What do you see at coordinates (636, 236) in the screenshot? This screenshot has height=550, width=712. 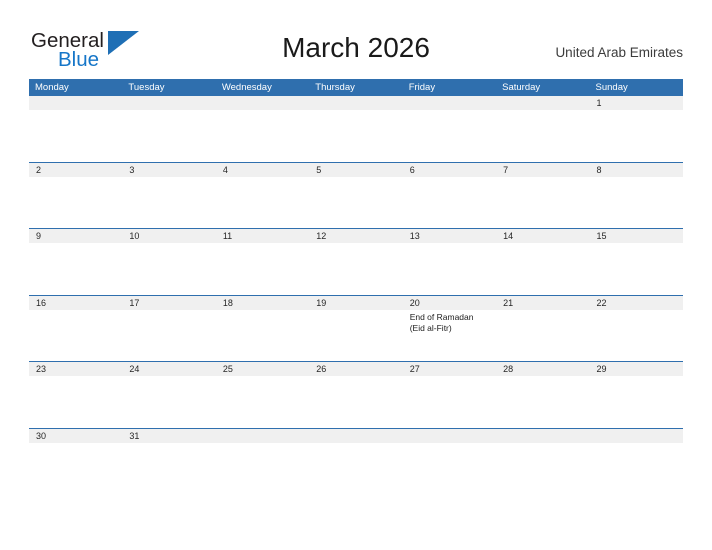 I see `day-number: 15` at bounding box center [636, 236].